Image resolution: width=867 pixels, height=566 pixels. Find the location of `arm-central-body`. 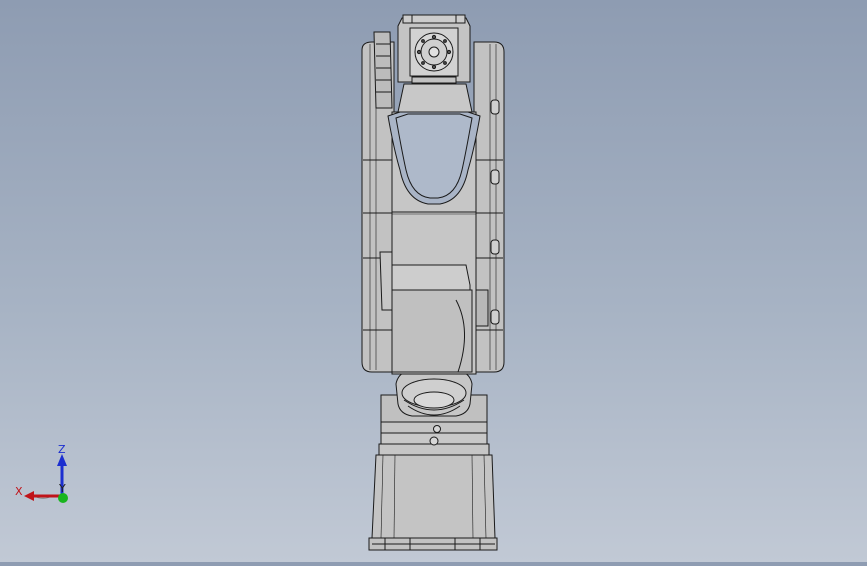

arm-central-body is located at coordinates (434, 242).